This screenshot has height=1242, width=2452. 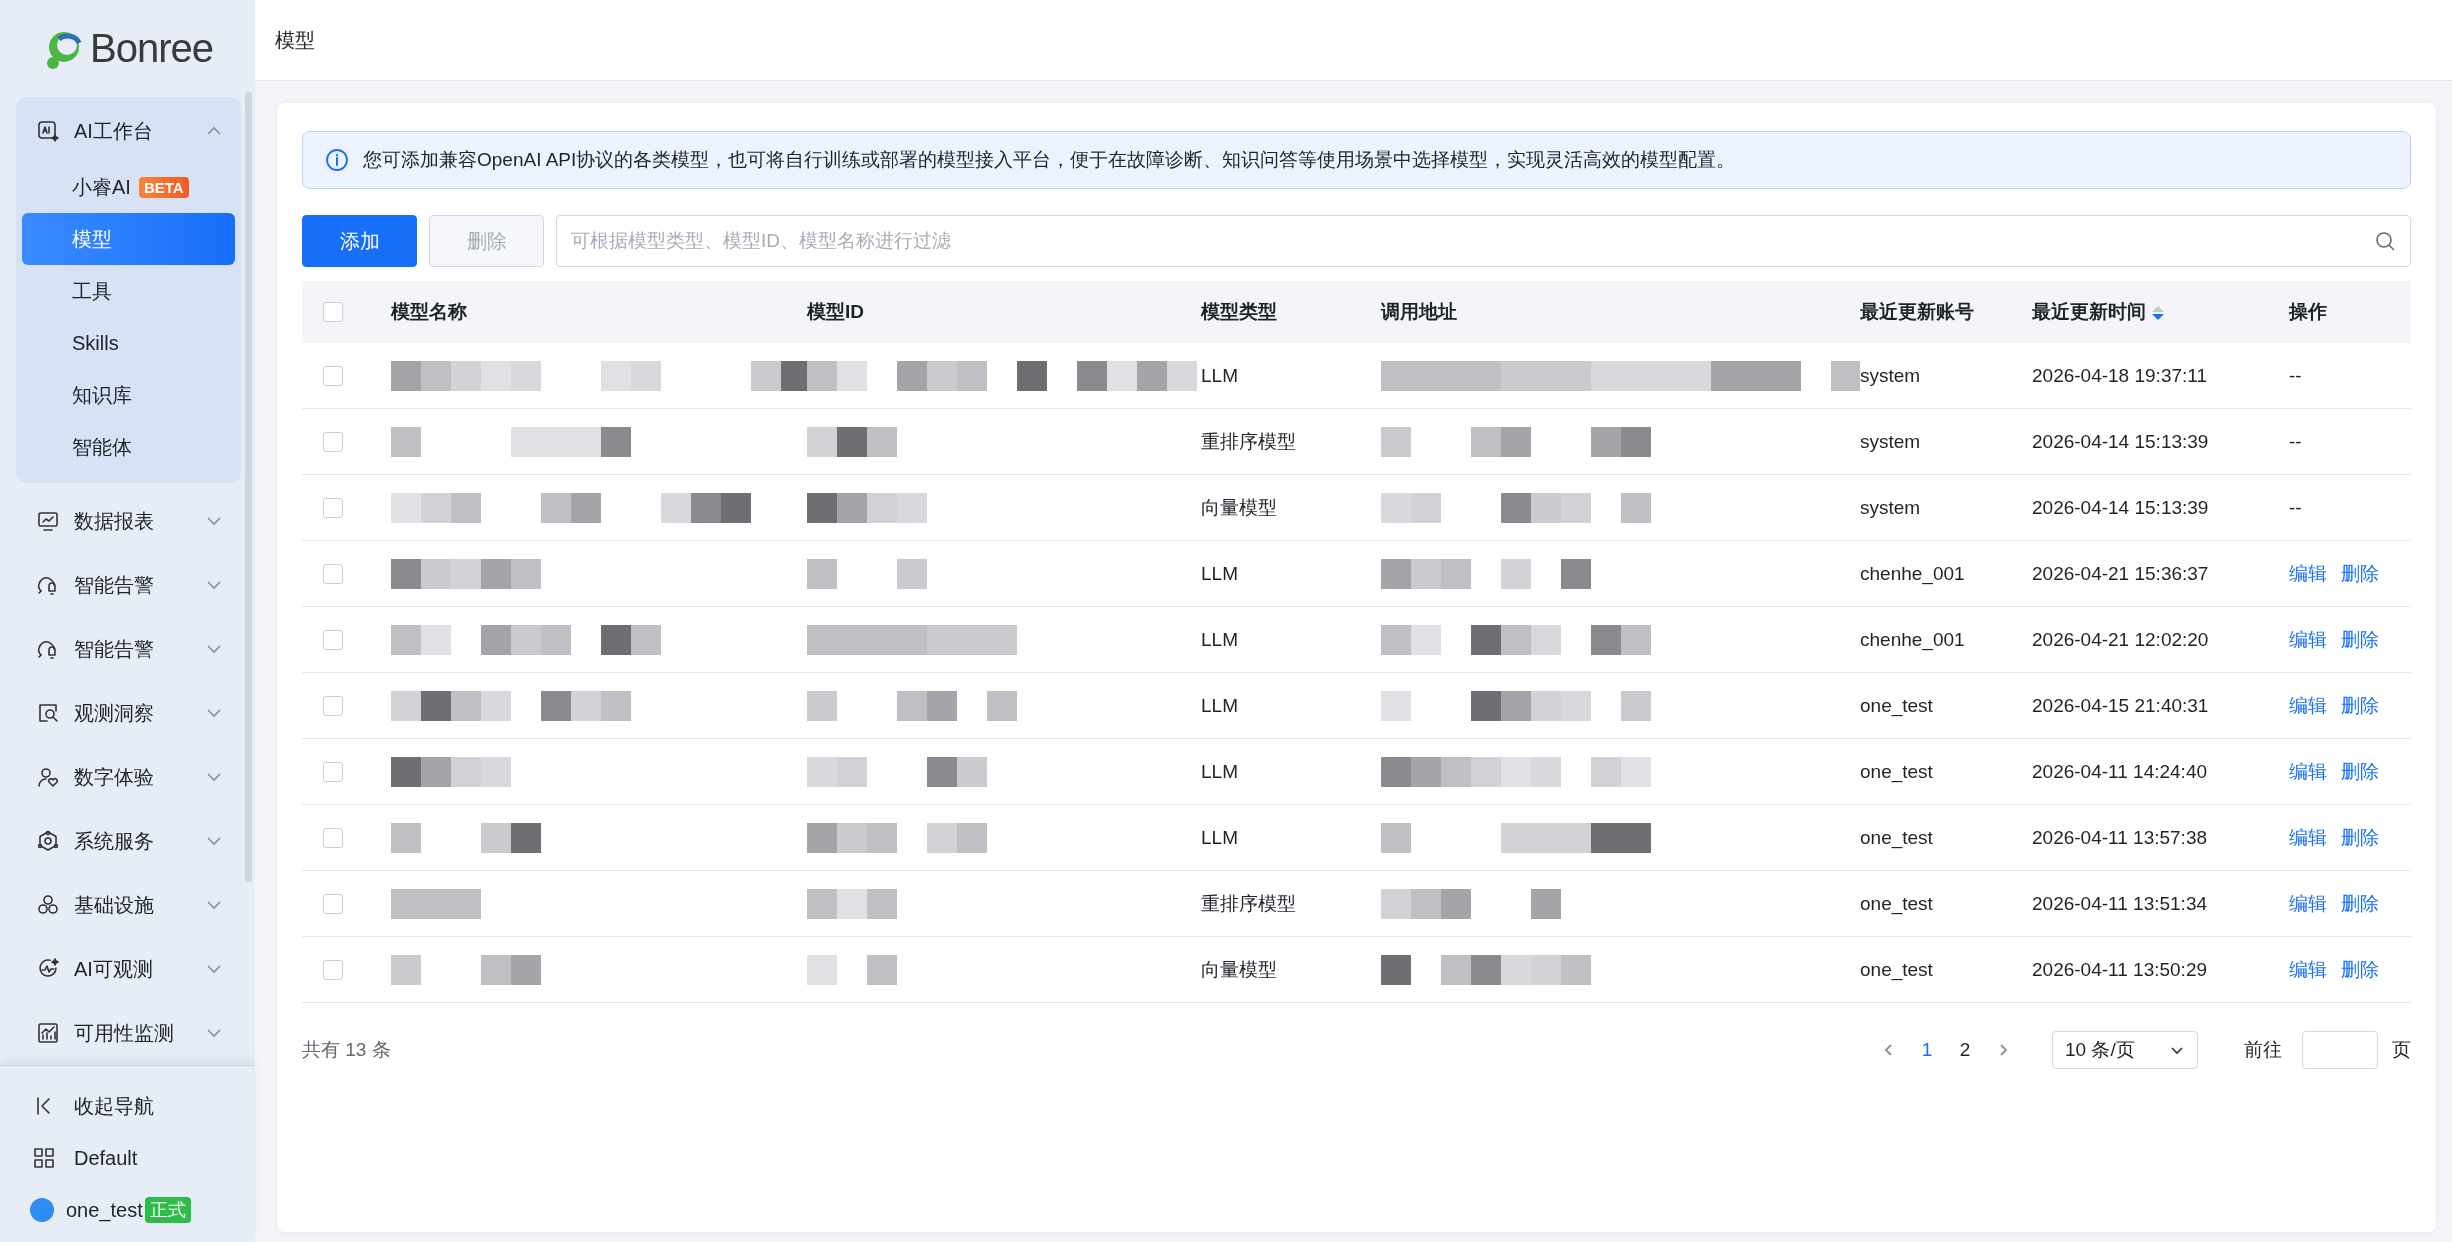 I want to click on page-title: 模型, so click(x=295, y=40).